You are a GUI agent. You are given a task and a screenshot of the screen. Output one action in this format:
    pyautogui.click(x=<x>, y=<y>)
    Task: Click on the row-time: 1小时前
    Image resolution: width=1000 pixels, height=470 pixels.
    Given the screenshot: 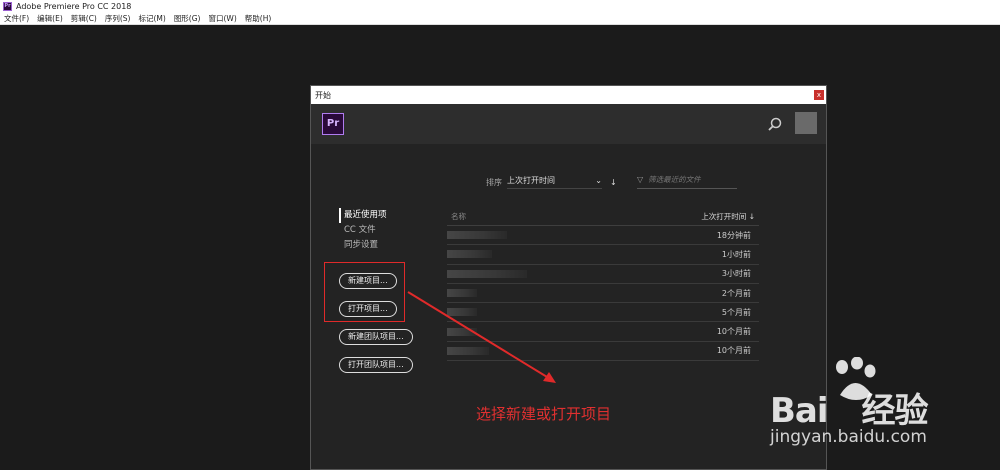 What is the action you would take?
    pyautogui.click(x=736, y=254)
    